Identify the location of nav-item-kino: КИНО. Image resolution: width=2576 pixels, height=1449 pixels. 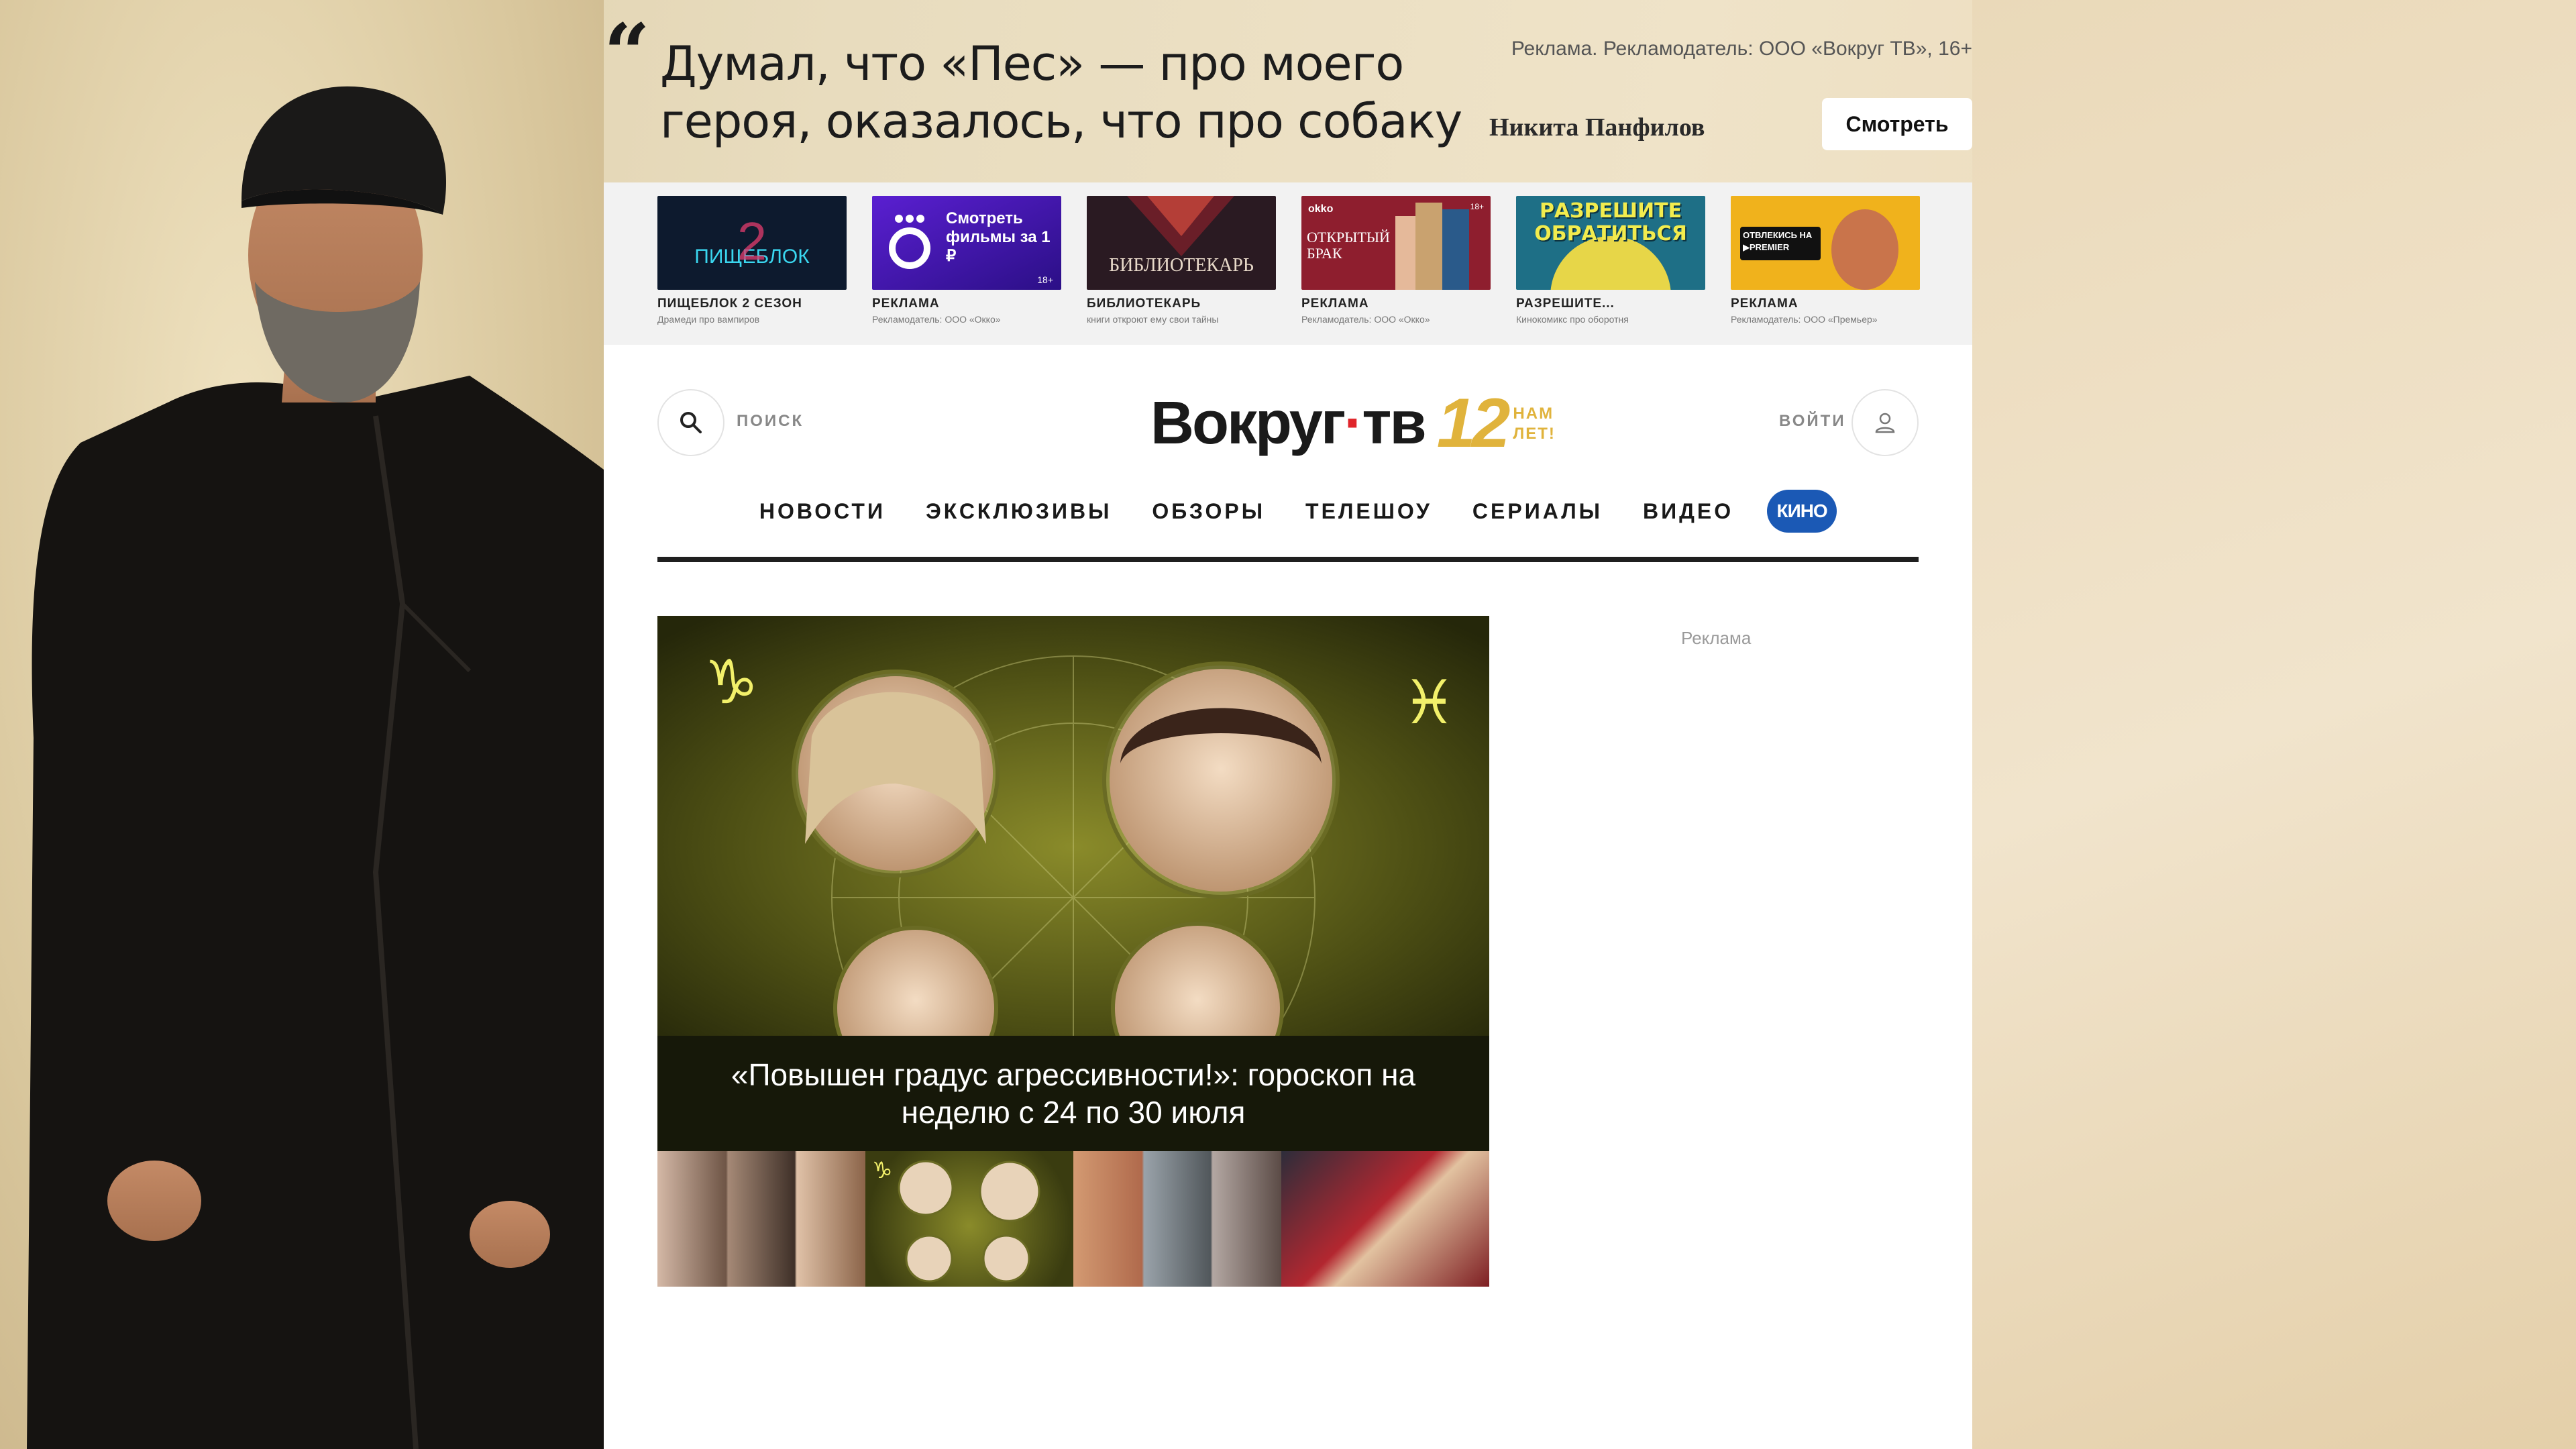
(1802, 511).